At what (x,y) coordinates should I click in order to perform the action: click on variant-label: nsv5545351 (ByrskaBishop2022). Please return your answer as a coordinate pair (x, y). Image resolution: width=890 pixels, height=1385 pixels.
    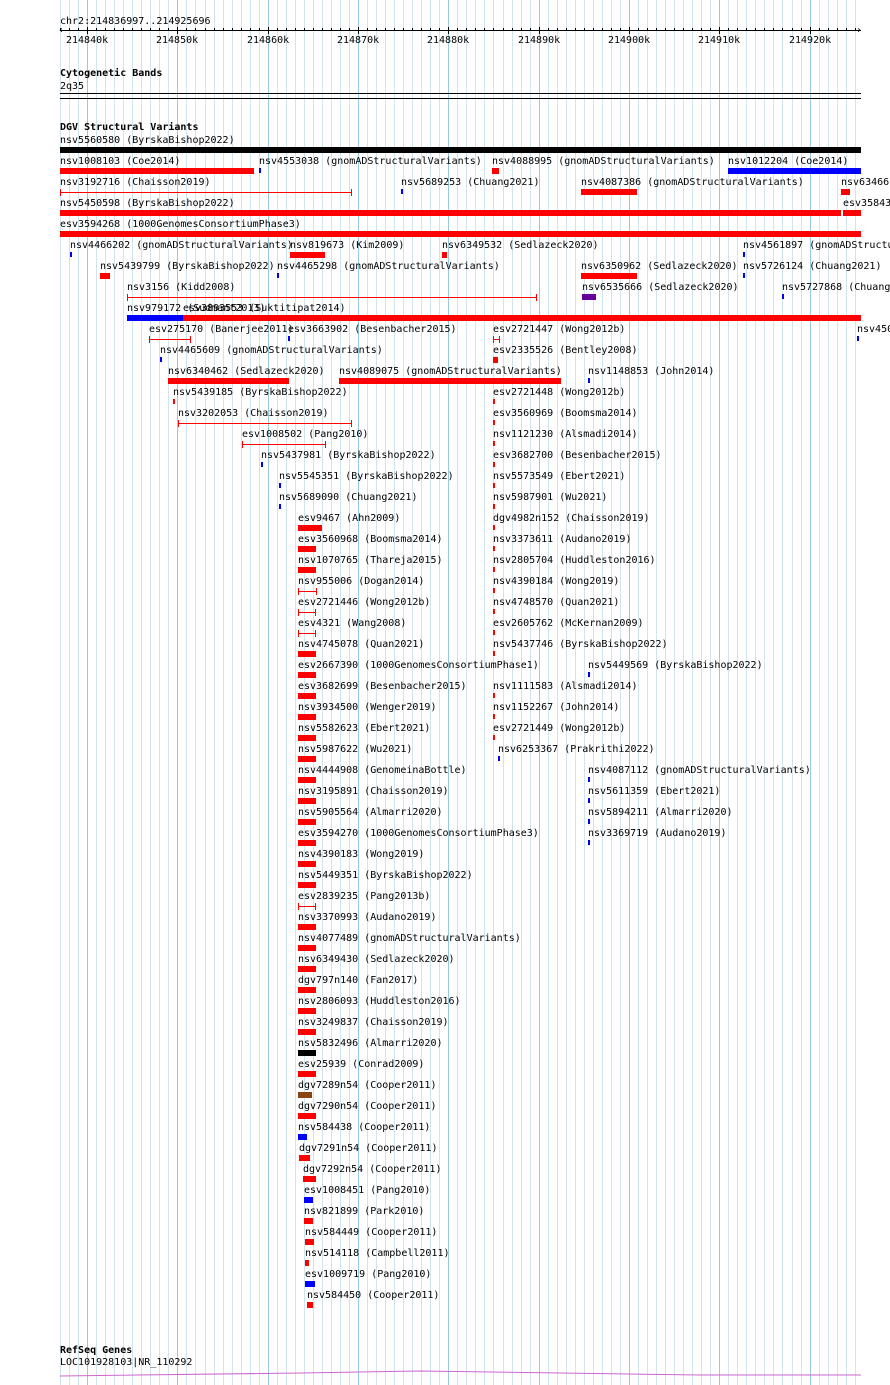
    Looking at the image, I should click on (366, 476).